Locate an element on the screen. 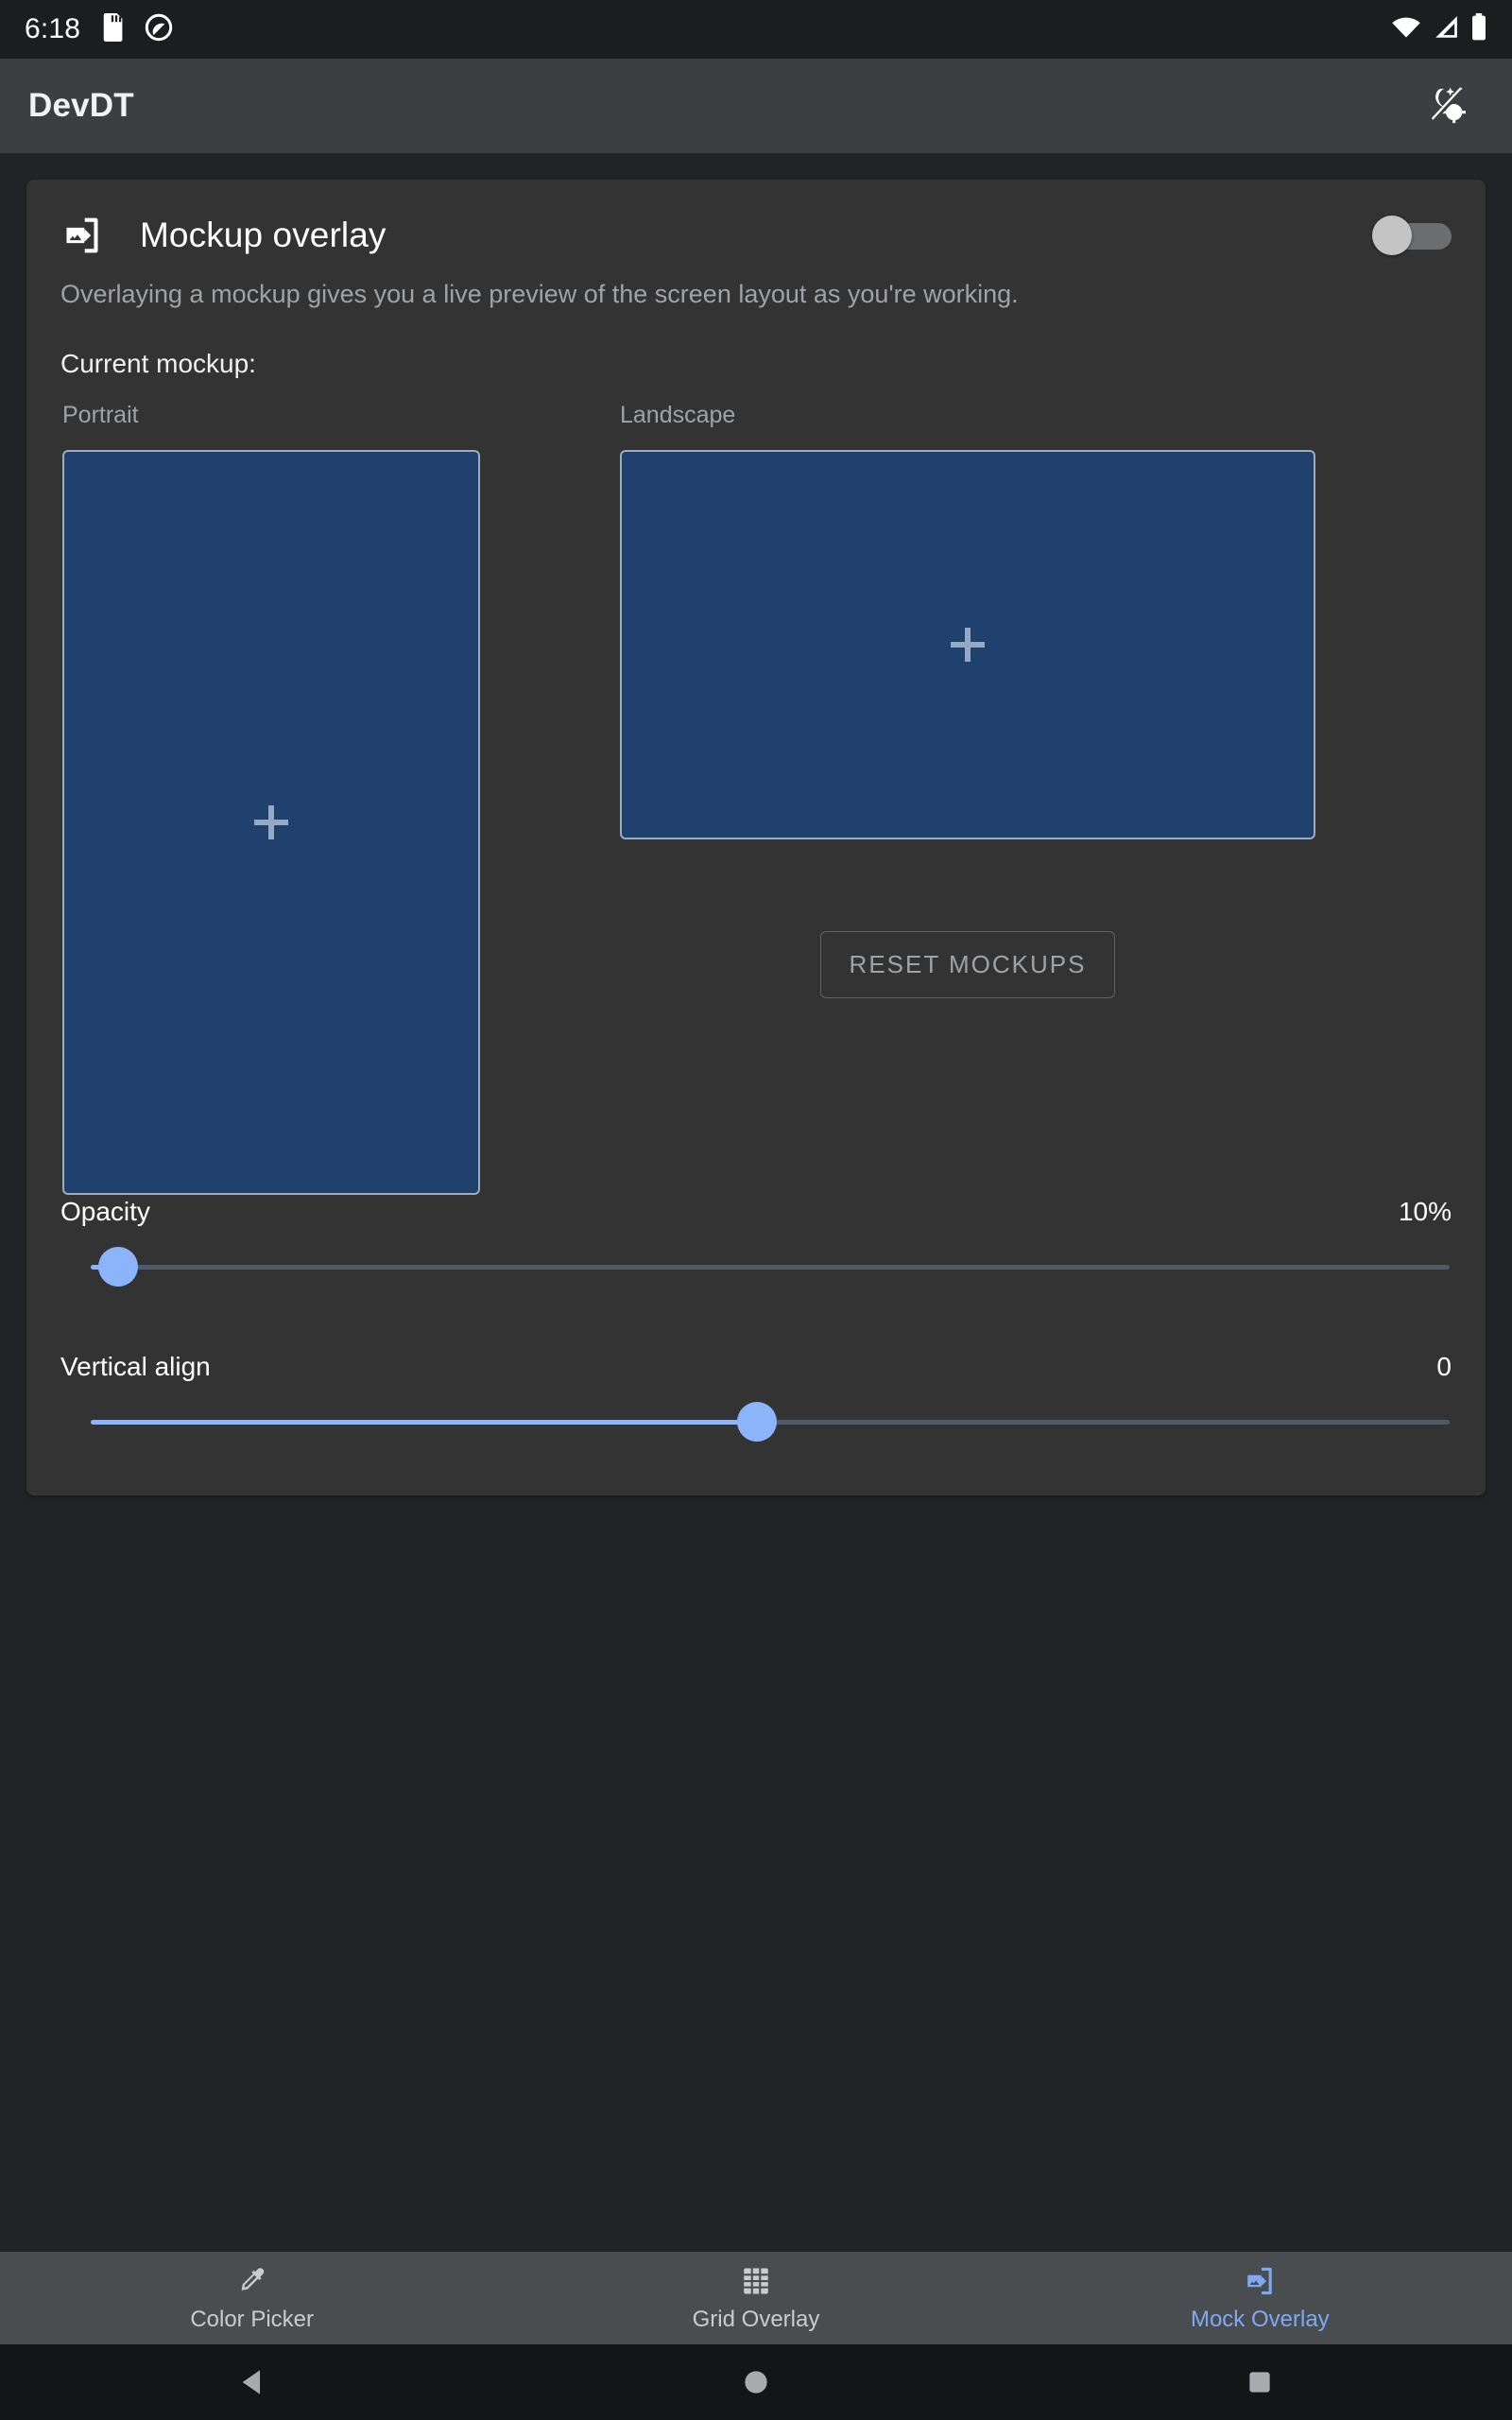  vertical-align-slider-fill is located at coordinates (424, 1423).